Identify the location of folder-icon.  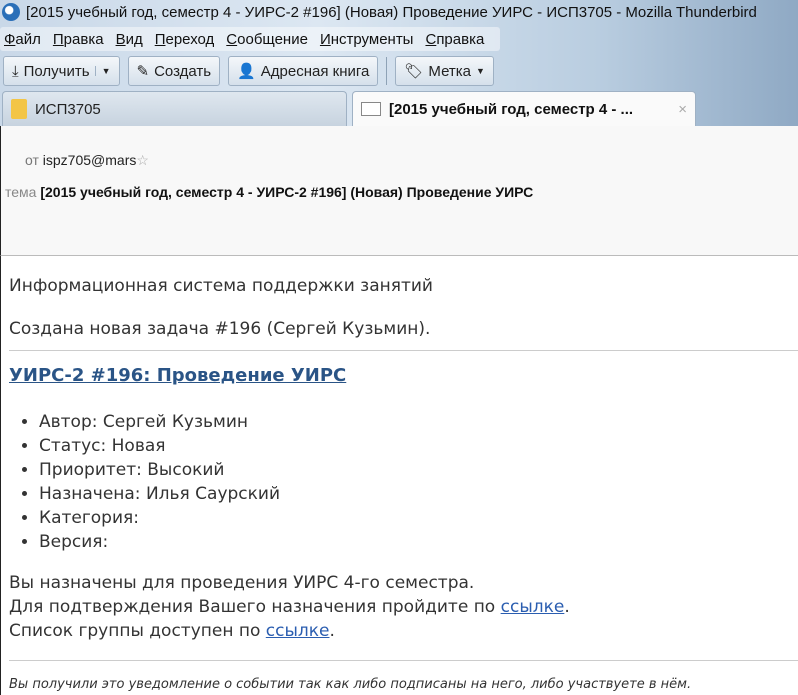
(19, 109).